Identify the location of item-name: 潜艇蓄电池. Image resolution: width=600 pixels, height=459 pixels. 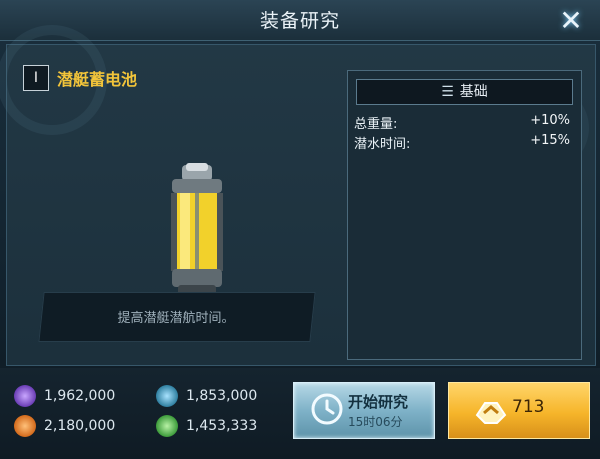
(97, 79).